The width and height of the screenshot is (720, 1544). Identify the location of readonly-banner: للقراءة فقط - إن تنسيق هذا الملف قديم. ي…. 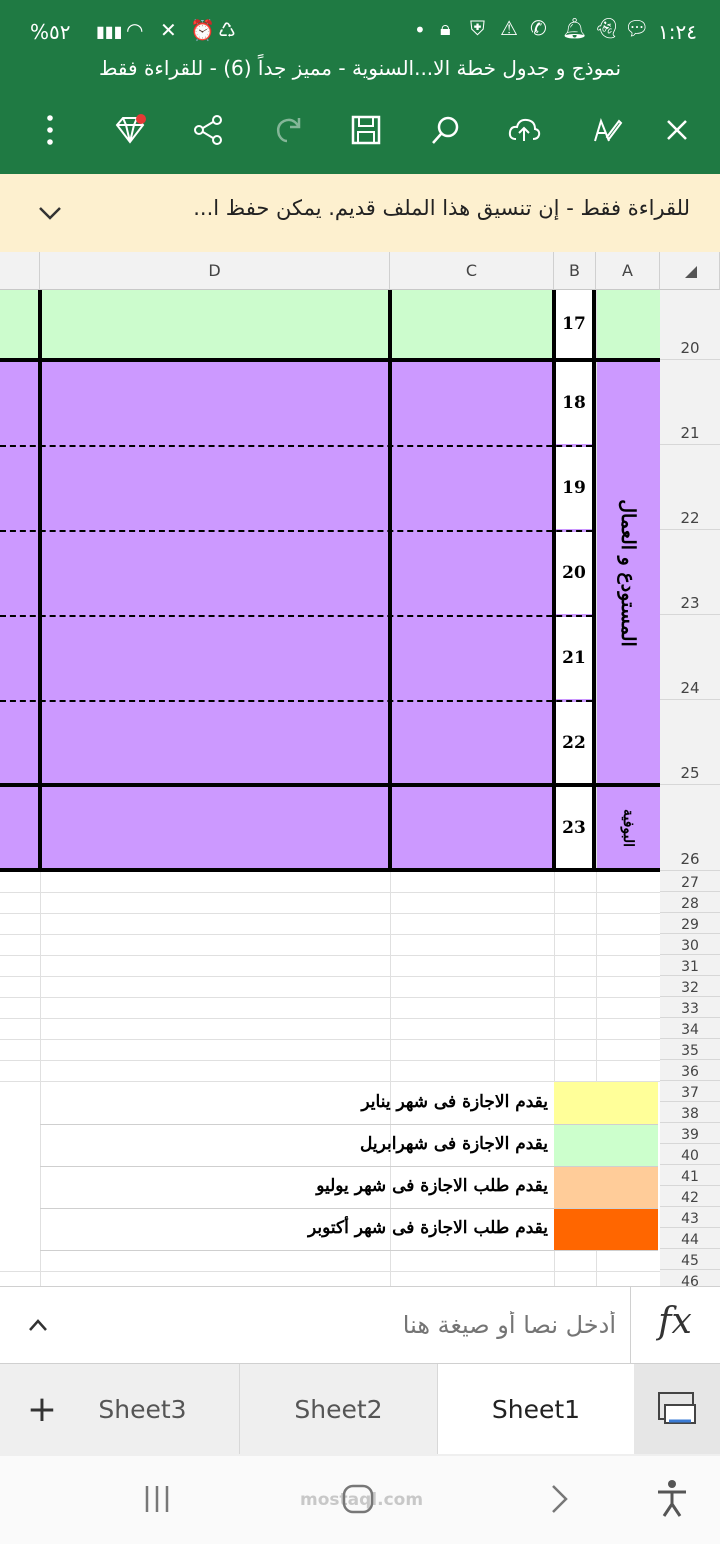
(360, 213).